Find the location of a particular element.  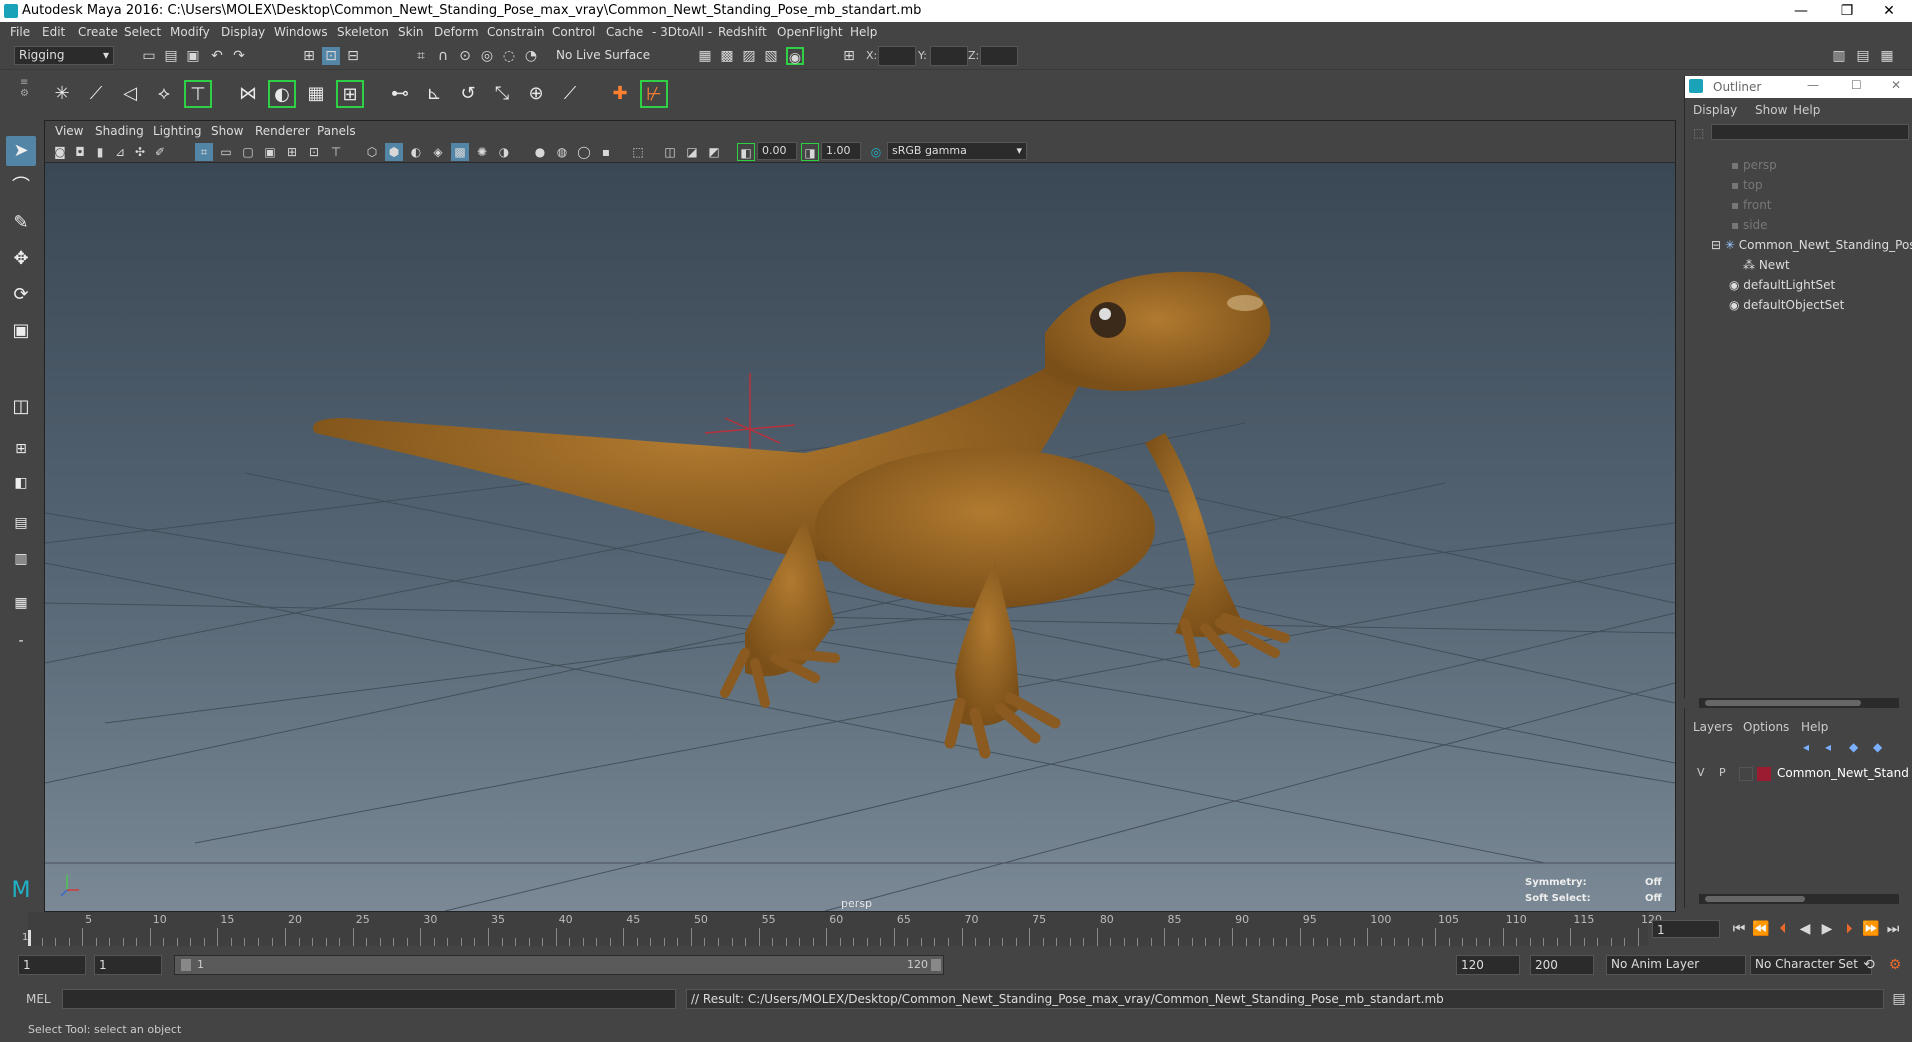

range-start-handle is located at coordinates (186, 965).